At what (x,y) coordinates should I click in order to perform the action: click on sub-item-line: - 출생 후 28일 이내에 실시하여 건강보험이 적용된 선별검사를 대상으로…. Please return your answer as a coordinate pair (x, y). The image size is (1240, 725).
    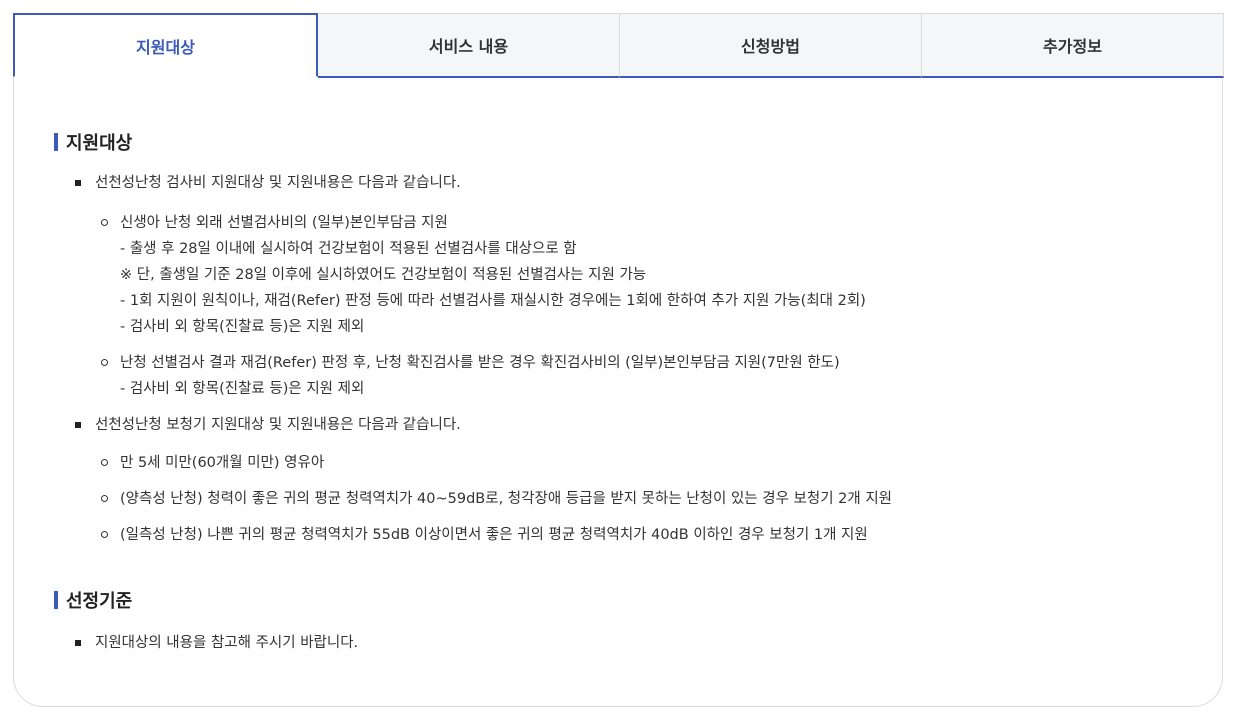
    Looking at the image, I should click on (348, 249).